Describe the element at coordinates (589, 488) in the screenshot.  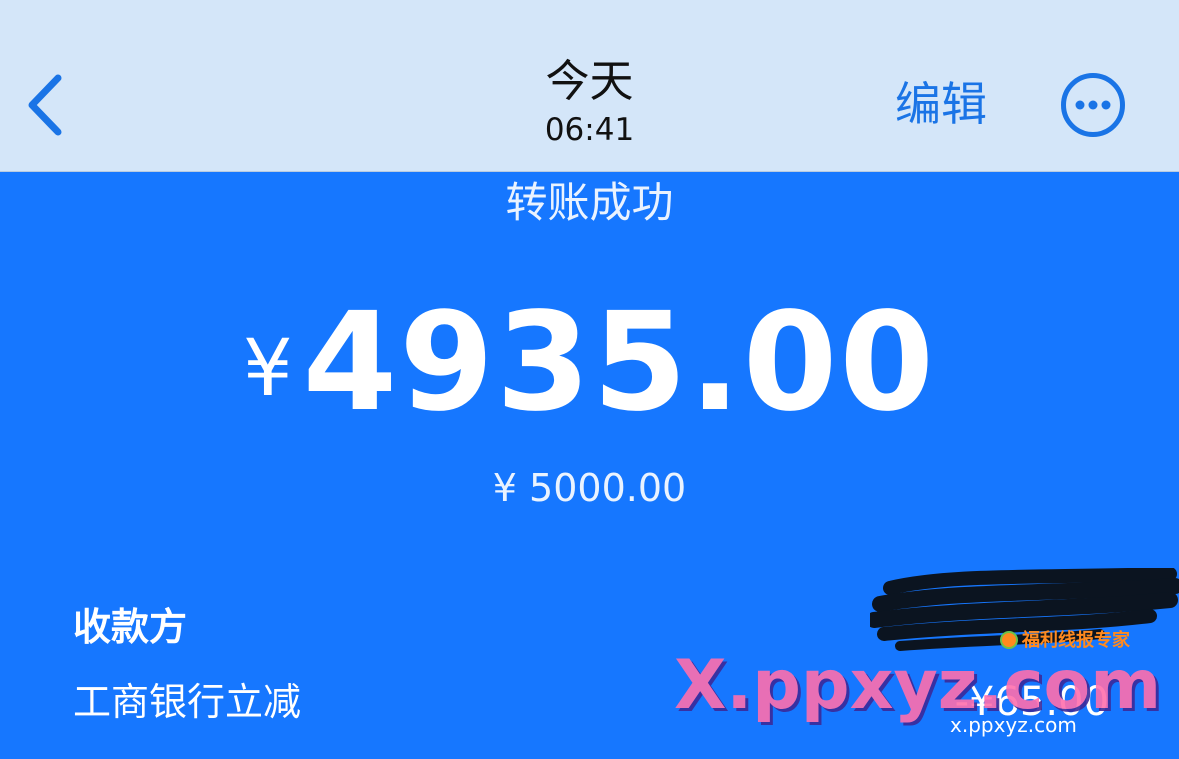
I see `original-amount: ¥ 5000.00` at that location.